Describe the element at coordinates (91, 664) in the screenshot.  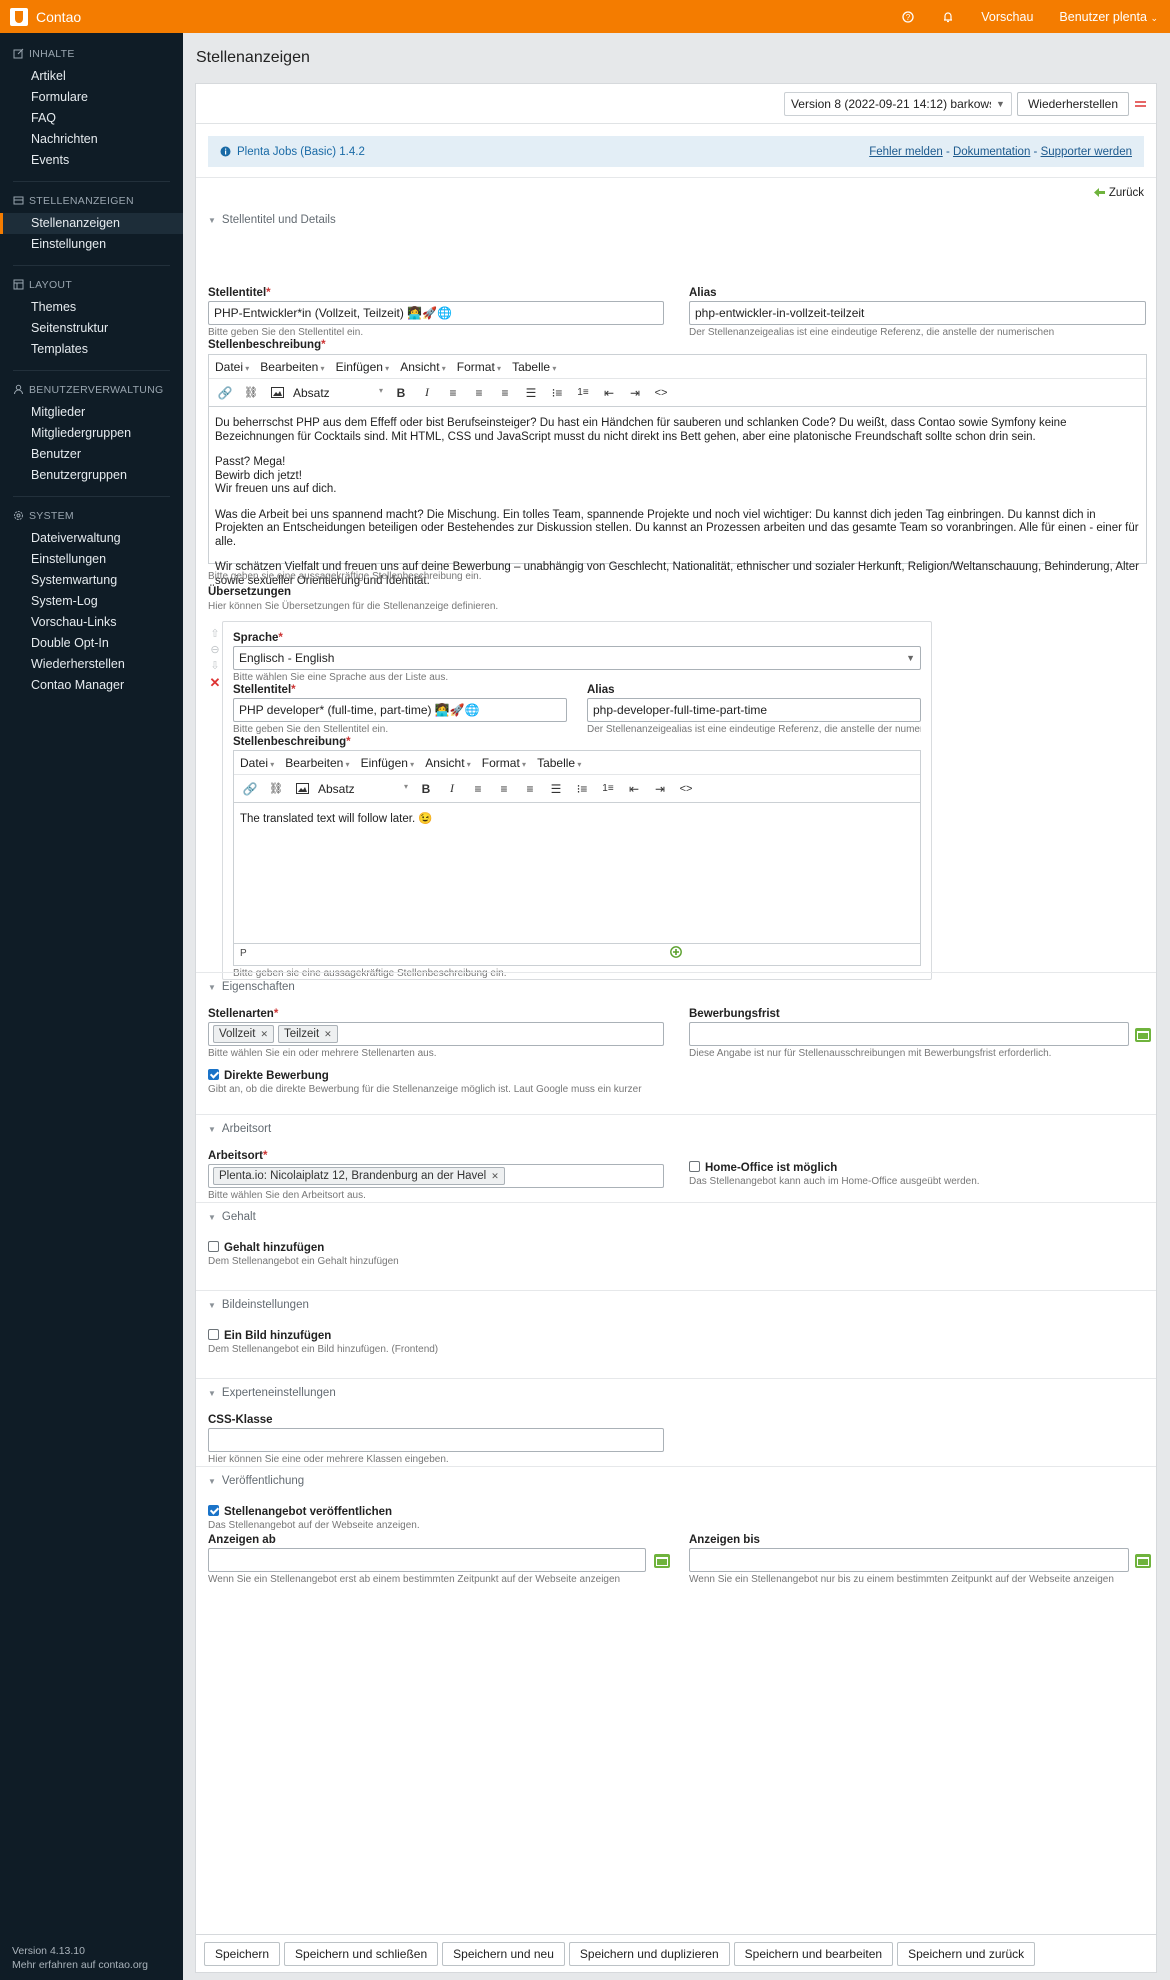
I see `sidebar-item-wiederherstellen: Wiederherstellen` at that location.